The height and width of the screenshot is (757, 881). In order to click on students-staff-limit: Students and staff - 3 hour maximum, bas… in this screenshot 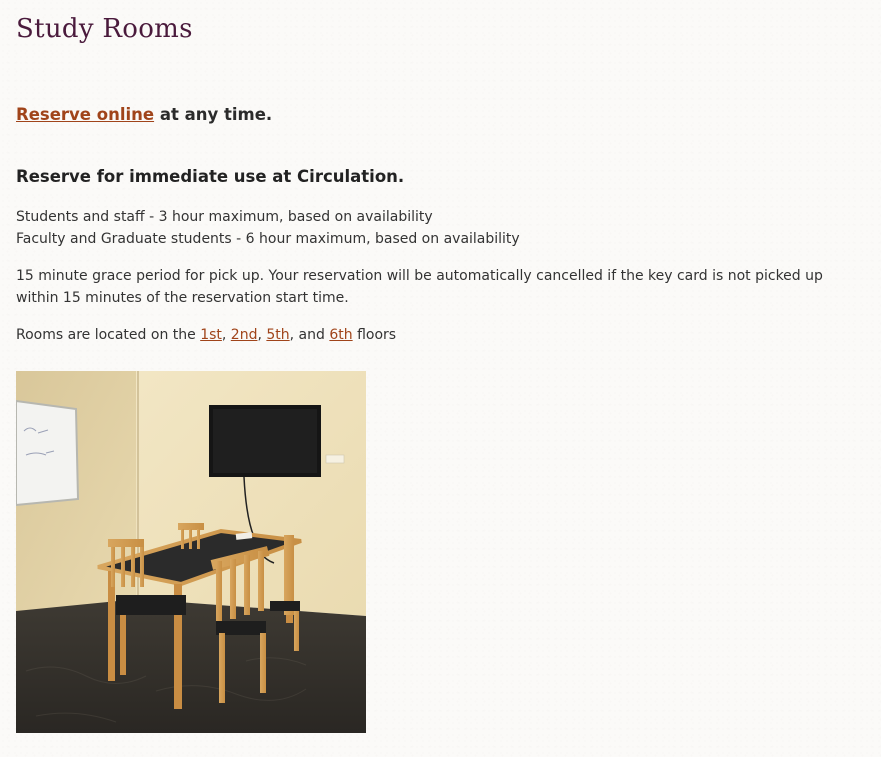, I will do `click(224, 217)`.